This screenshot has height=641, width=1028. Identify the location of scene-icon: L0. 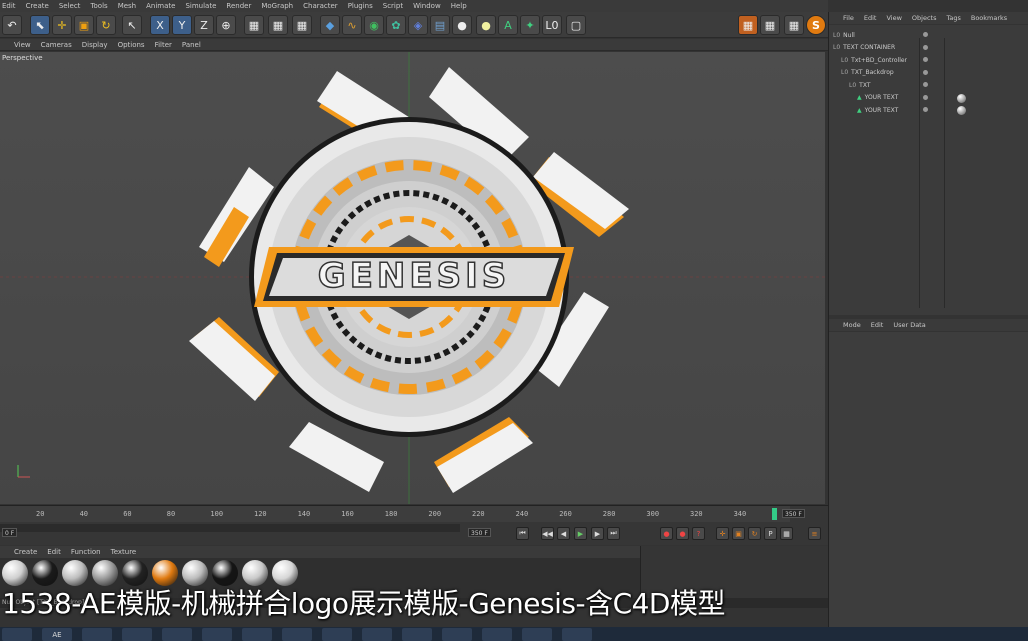
(552, 25).